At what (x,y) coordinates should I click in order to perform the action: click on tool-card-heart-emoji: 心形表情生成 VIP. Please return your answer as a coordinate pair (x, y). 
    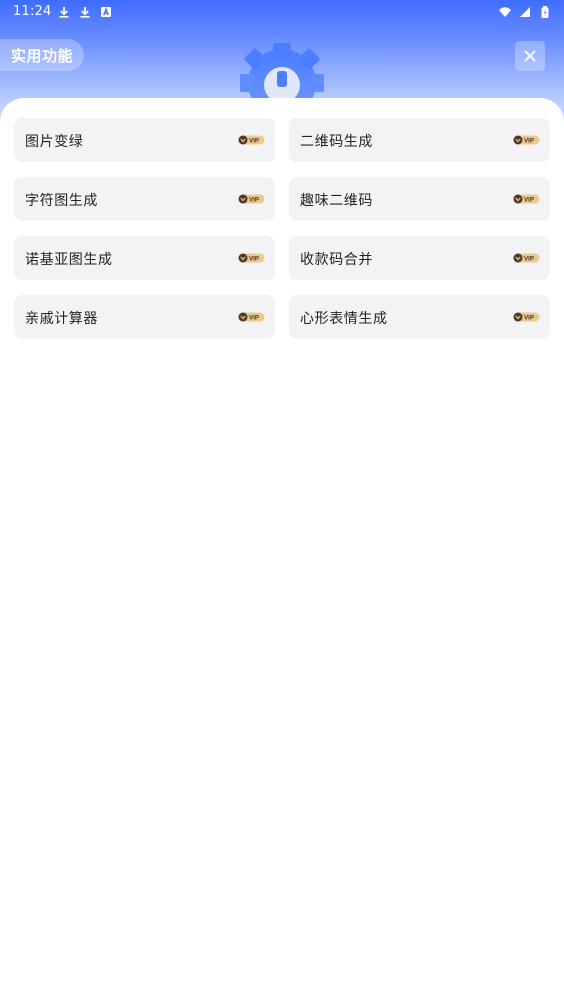
    Looking at the image, I should click on (419, 317).